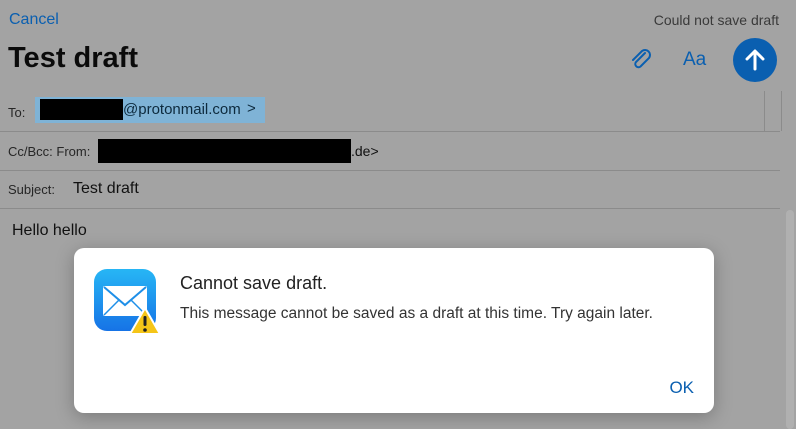 This screenshot has height=429, width=796. Describe the element at coordinates (694, 60) in the screenshot. I see `format-text-button: Aa` at that location.